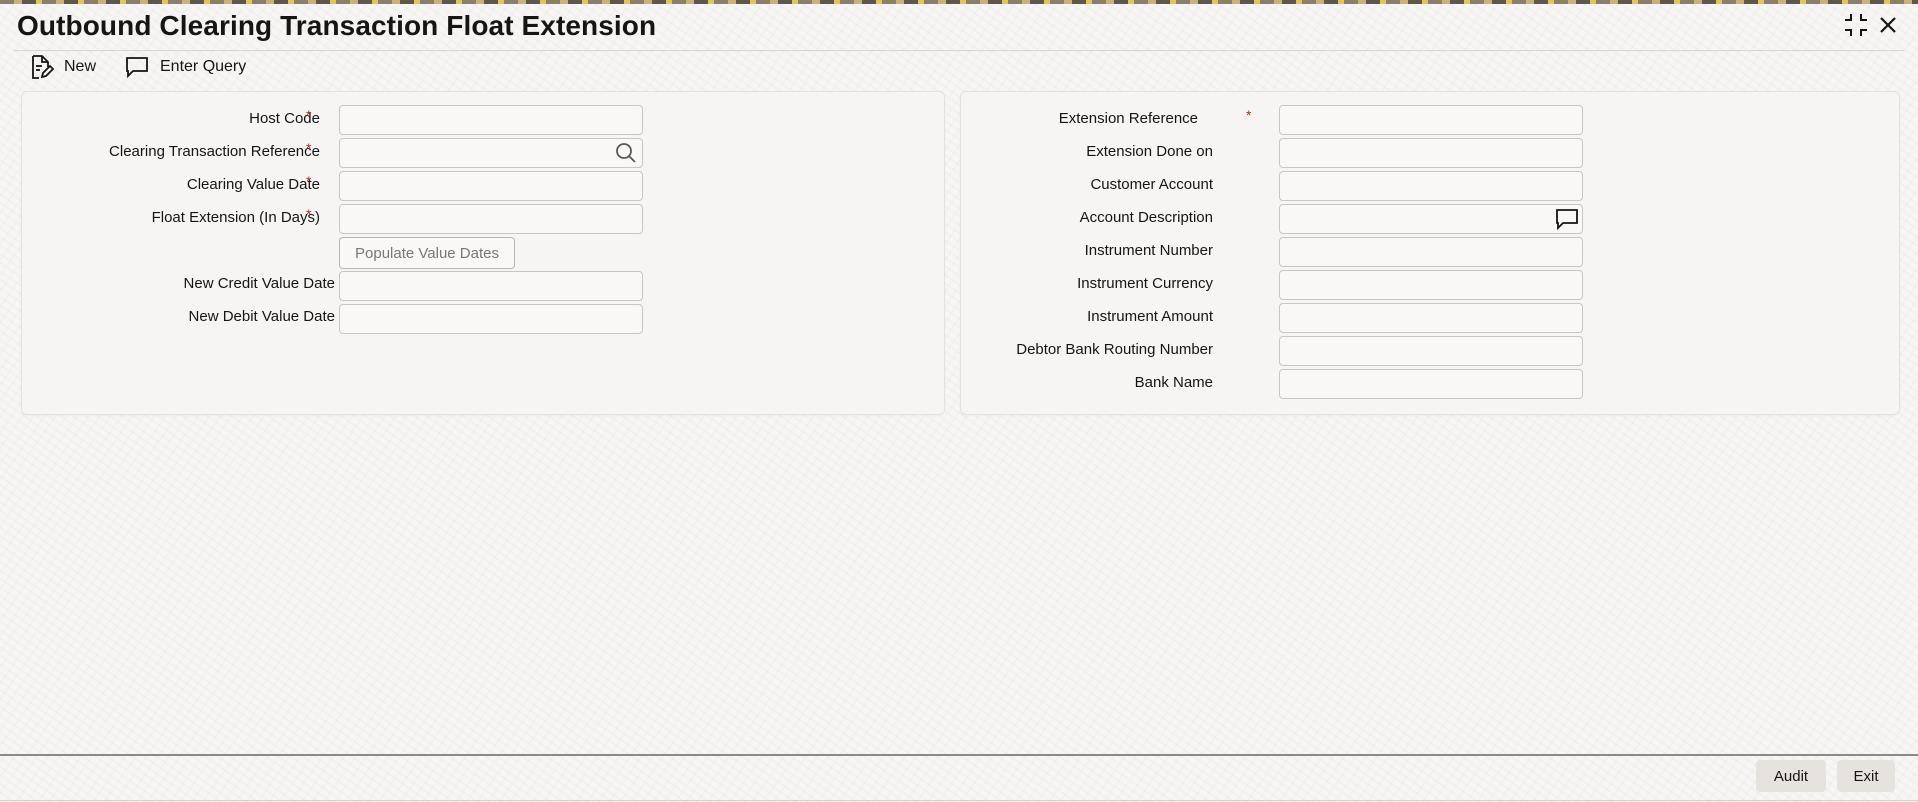 The image size is (1918, 802). I want to click on enter-query-button: Enter Query, so click(185, 67).